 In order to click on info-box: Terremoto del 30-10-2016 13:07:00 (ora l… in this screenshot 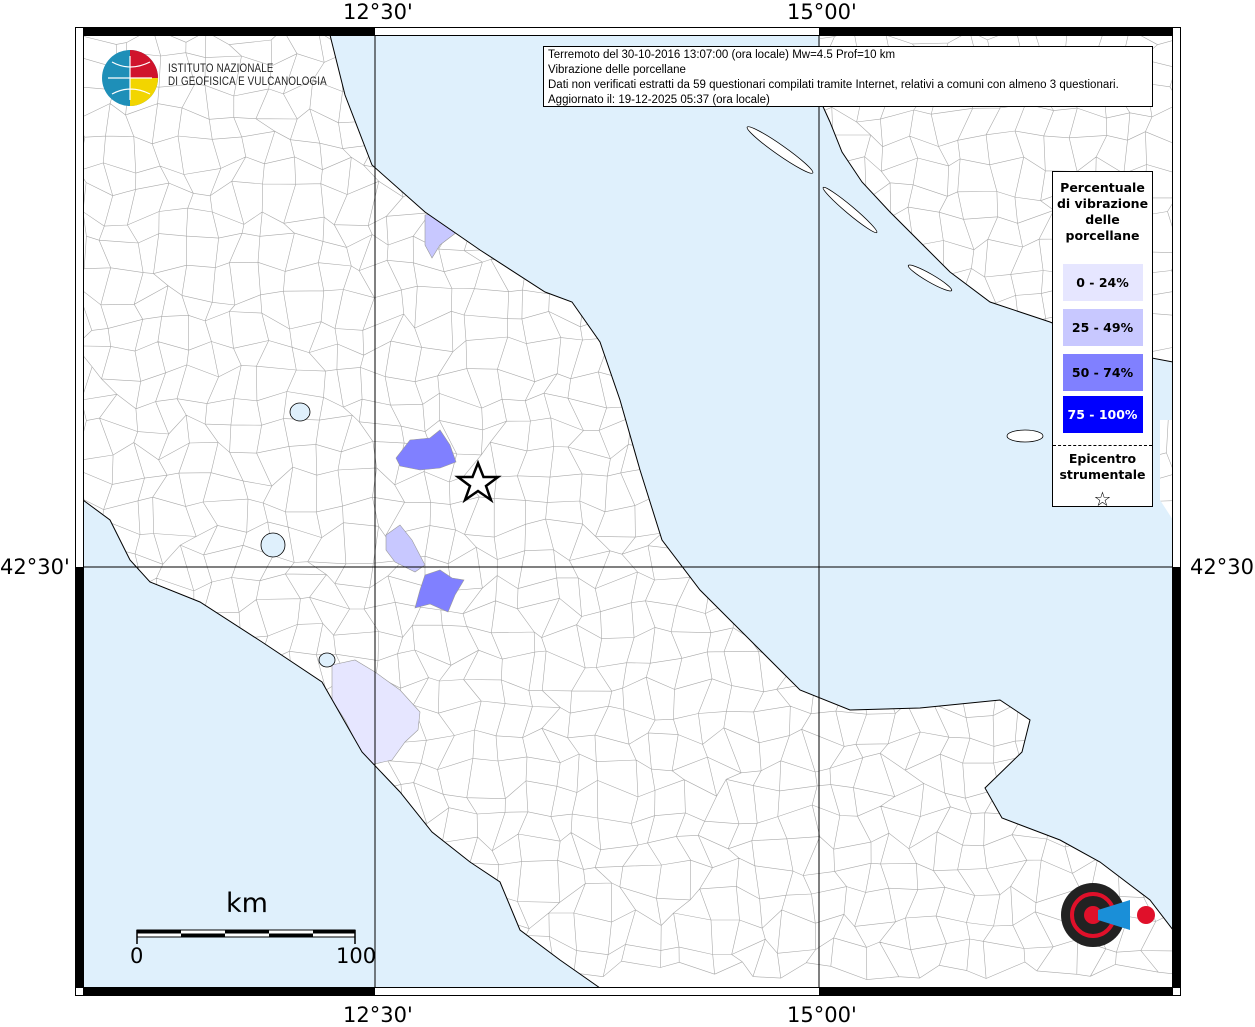, I will do `click(848, 76)`.